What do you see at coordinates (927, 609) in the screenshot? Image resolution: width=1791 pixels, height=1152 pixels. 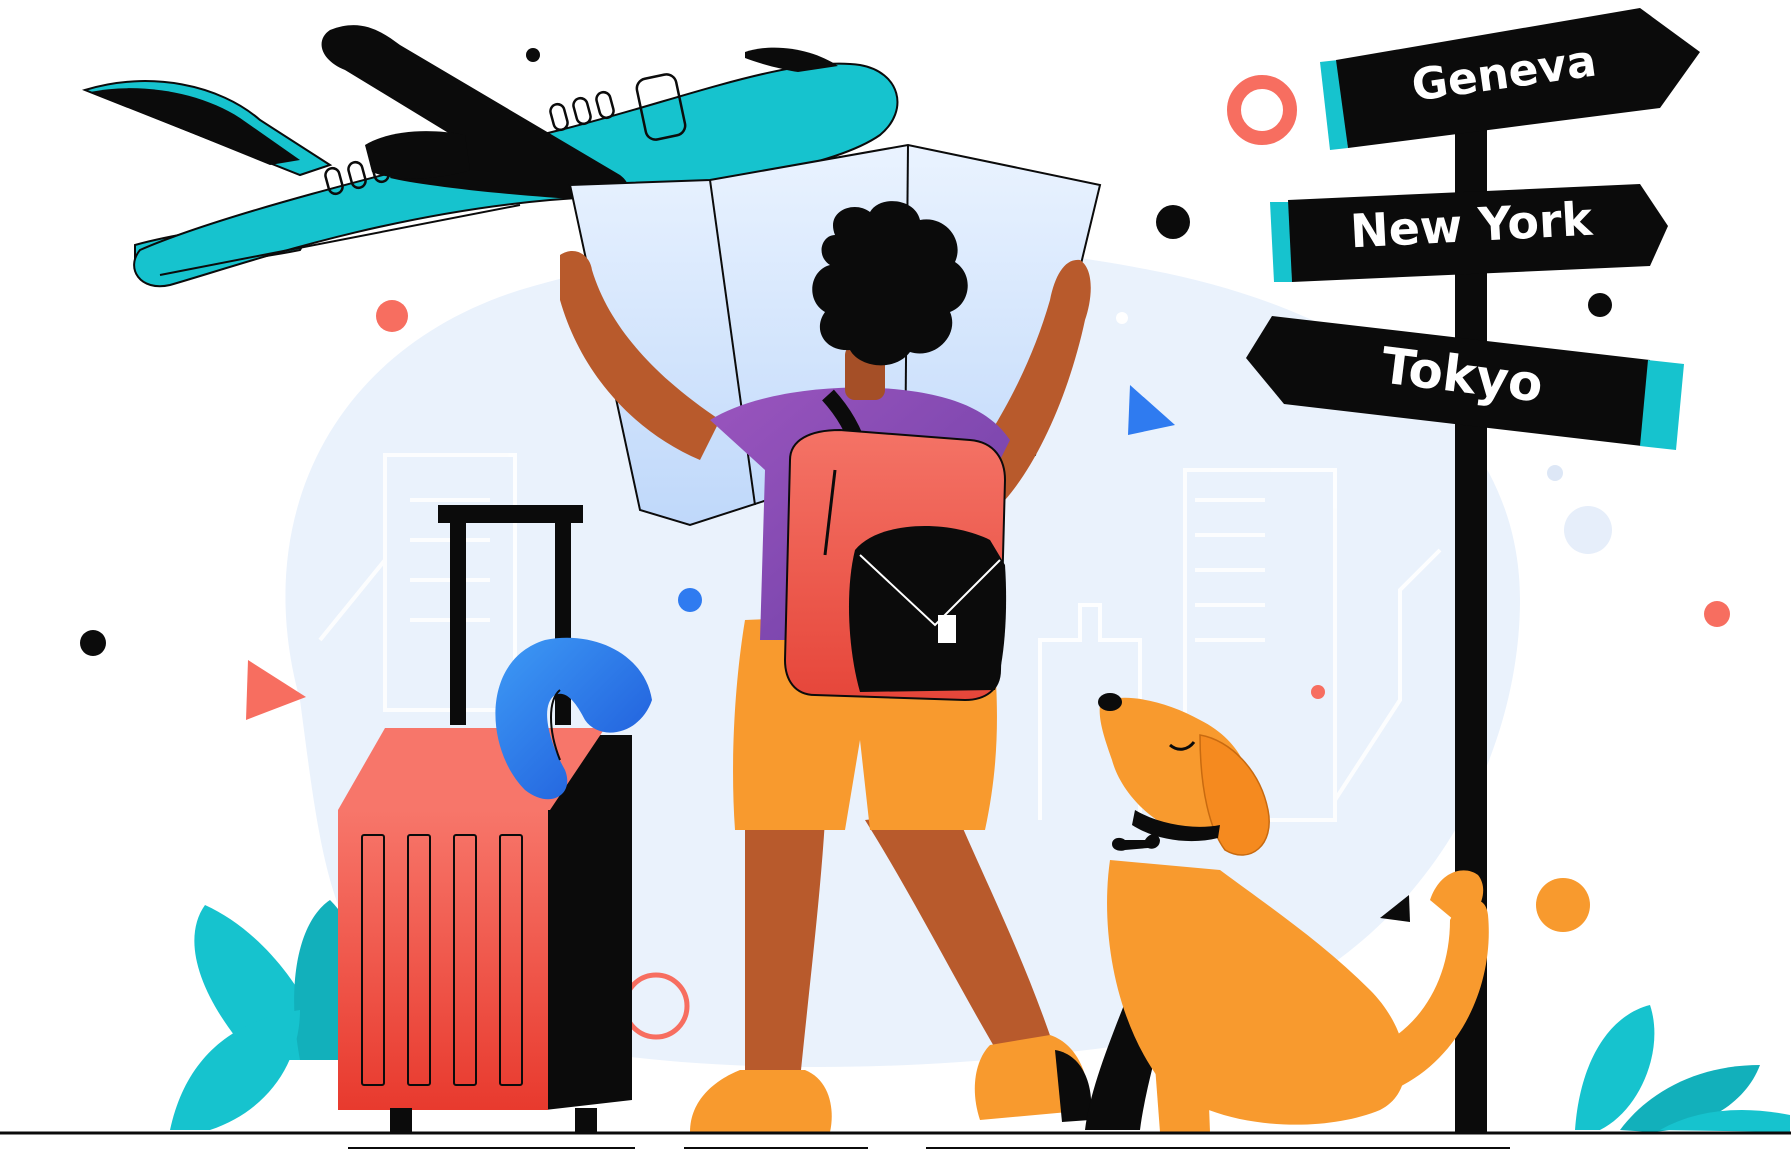 I see `backpack-pocket` at bounding box center [927, 609].